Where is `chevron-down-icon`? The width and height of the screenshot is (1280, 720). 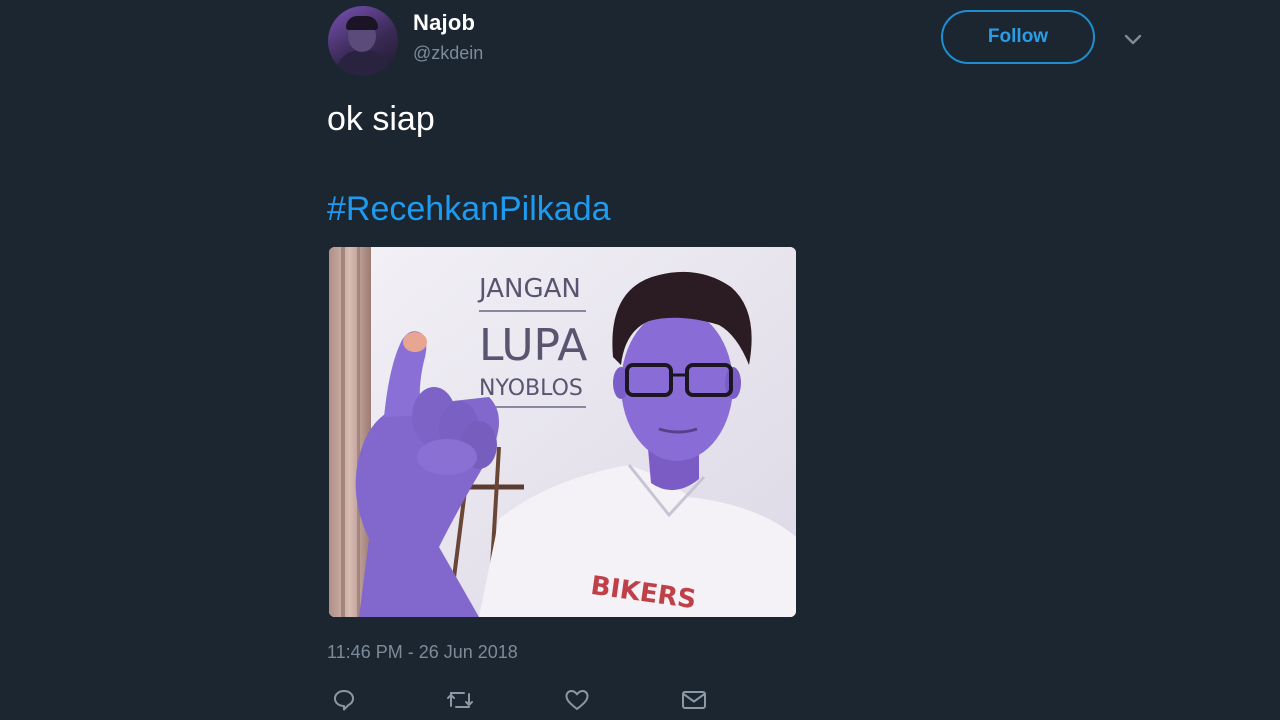 chevron-down-icon is located at coordinates (1133, 39).